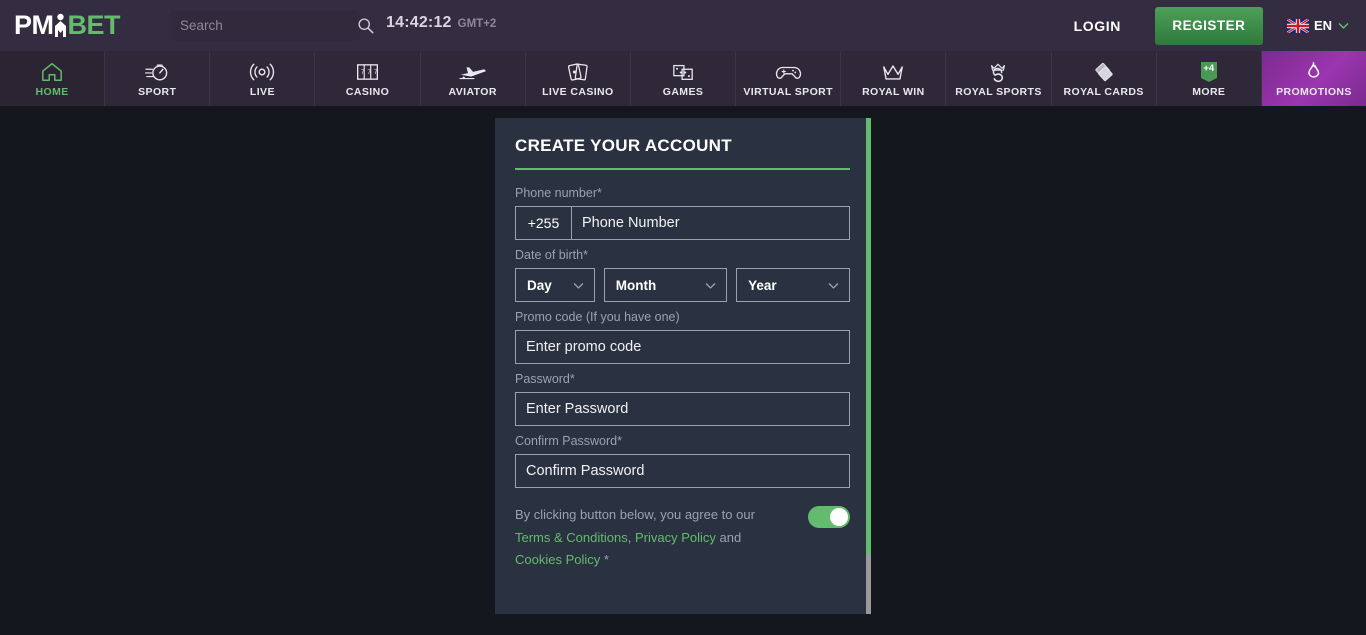 This screenshot has width=1366, height=635. Describe the element at coordinates (636, 285) in the screenshot. I see `dob-month-value: Month` at that location.